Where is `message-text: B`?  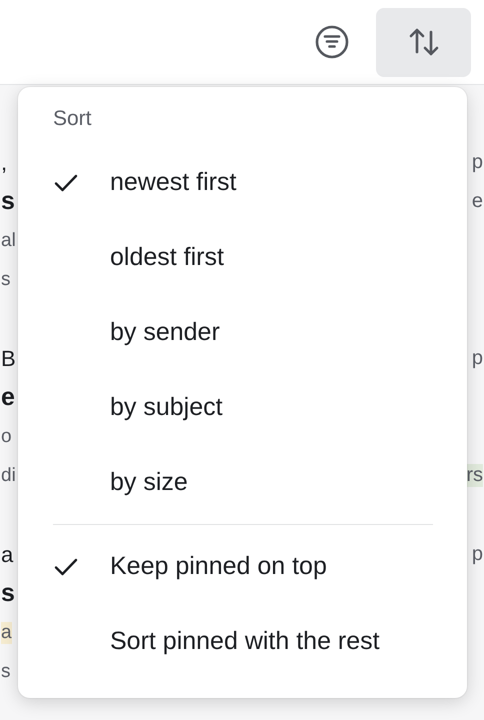 message-text: B is located at coordinates (8, 359).